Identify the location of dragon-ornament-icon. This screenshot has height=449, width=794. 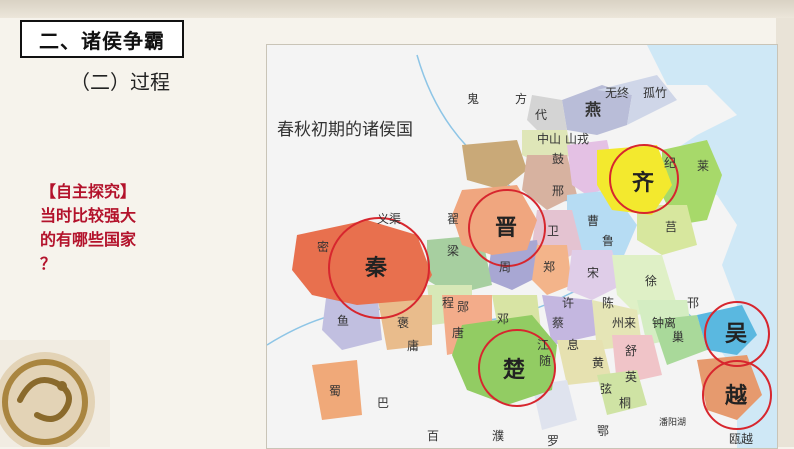
(55, 393).